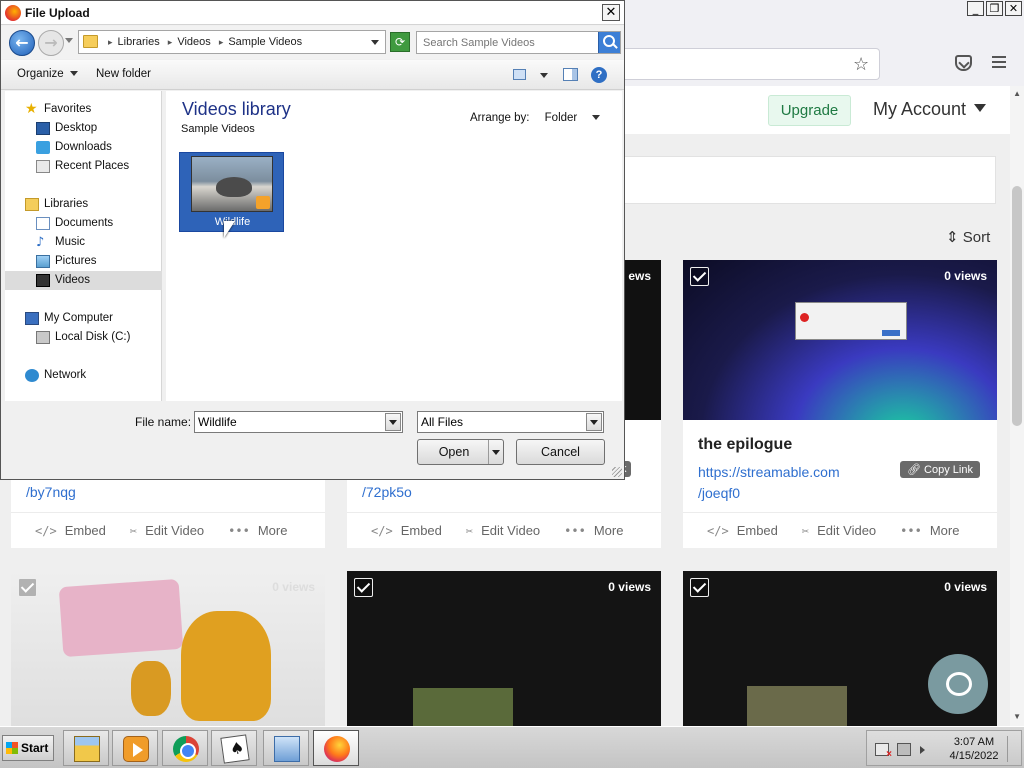 This screenshot has width=1024, height=768. Describe the element at coordinates (83, 166) in the screenshot. I see `nav-item-recent-places: Recent Places` at that location.